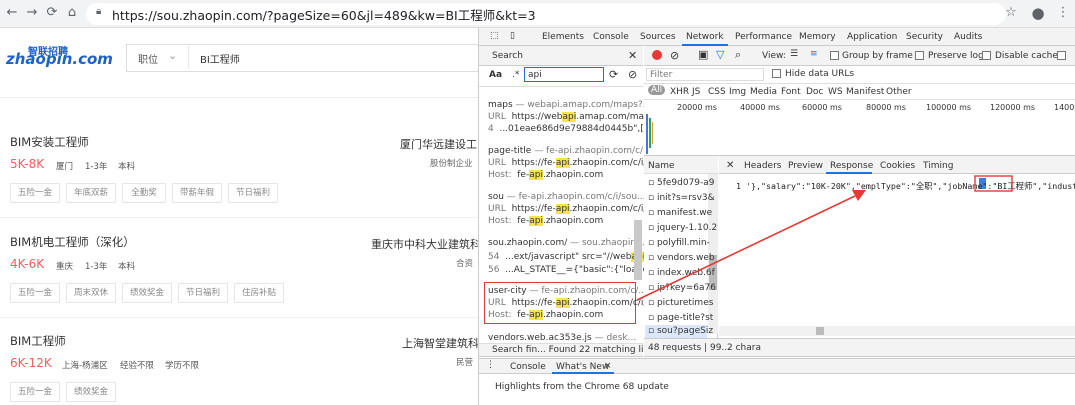 The image size is (1075, 405). I want to click on annotation-arrow, so click(824, 238).